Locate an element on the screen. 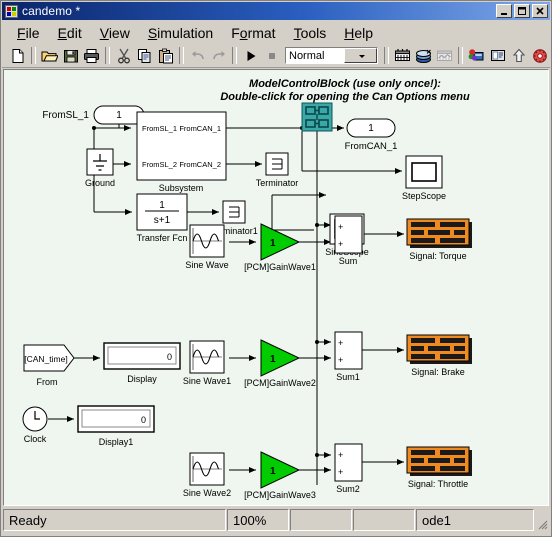 The height and width of the screenshot is (537, 552). scope-block-stepscope is located at coordinates (424, 172).